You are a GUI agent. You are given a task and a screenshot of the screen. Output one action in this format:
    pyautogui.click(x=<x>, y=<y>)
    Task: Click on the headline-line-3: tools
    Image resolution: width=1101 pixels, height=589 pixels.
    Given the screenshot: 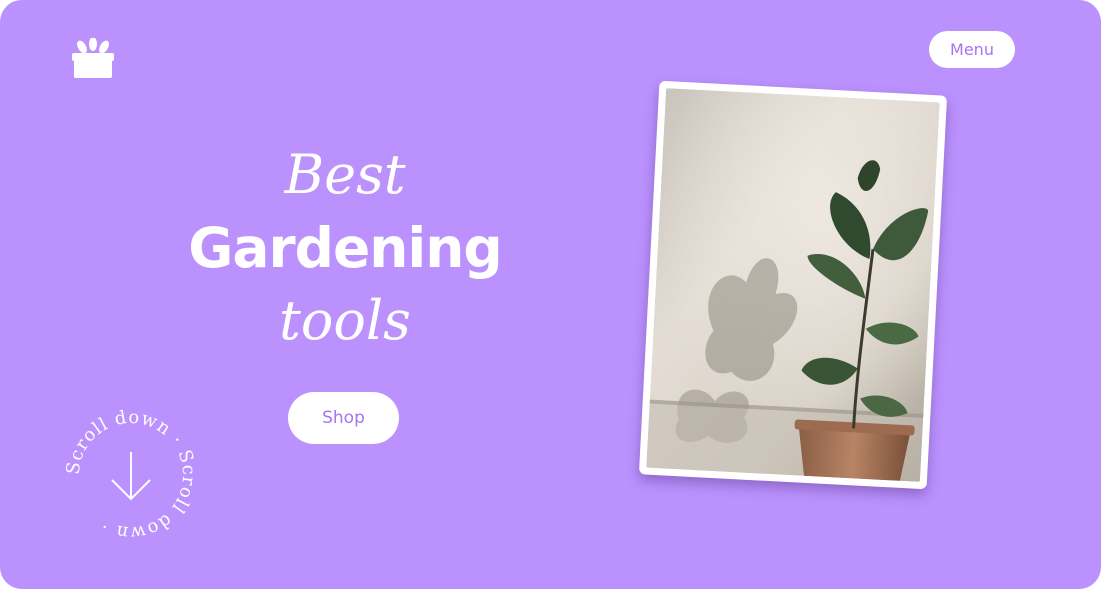 What is the action you would take?
    pyautogui.click(x=345, y=320)
    